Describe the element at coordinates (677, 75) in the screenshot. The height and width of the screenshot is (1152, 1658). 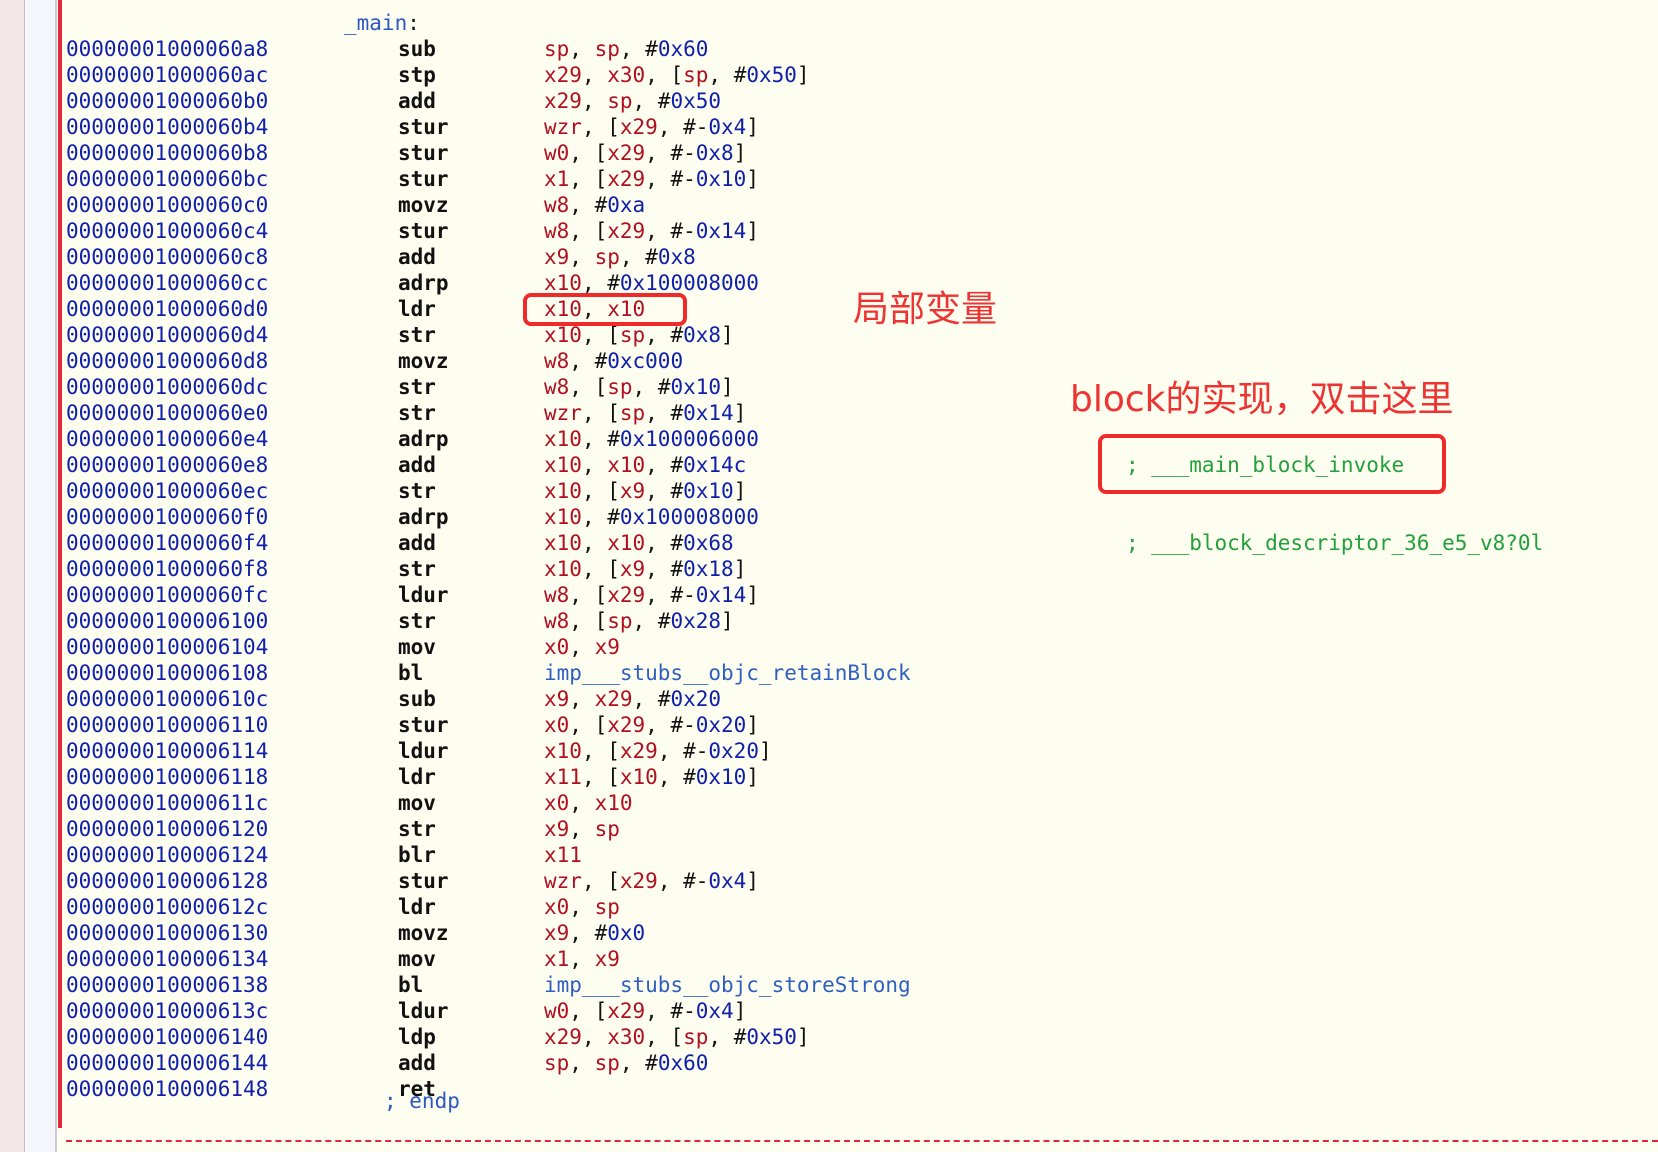
I see `instruction-operands: x29, x30, [sp, #0x50]` at that location.